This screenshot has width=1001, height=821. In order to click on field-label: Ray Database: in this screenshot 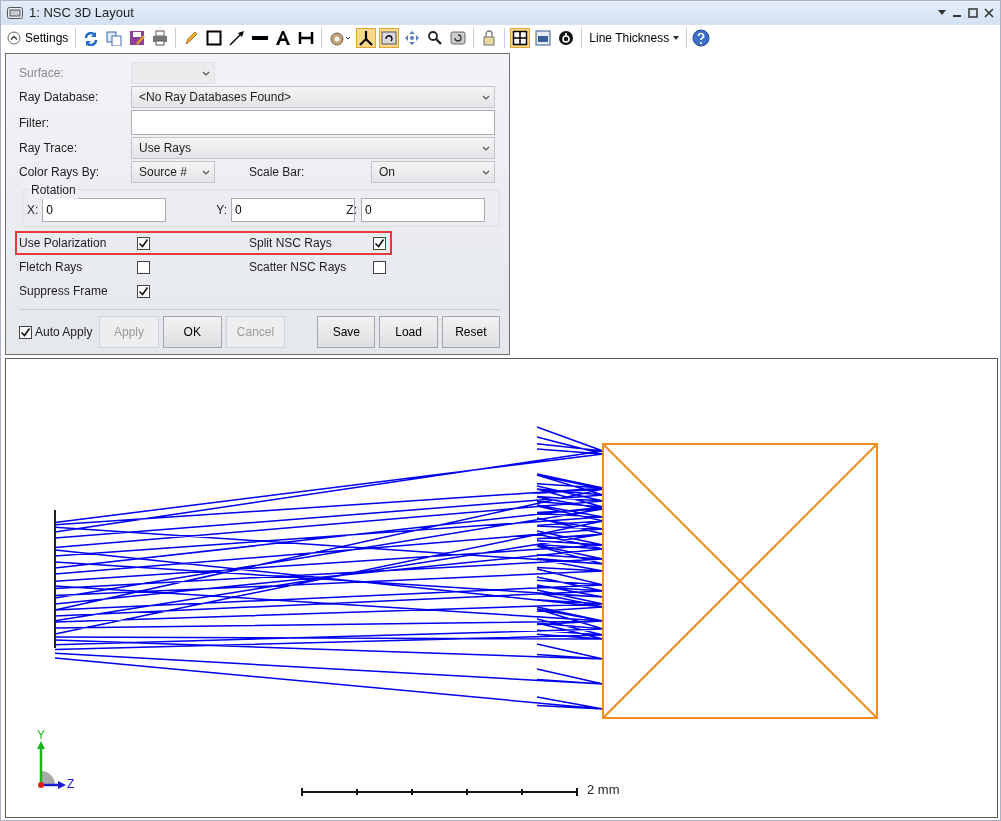, I will do `click(59, 97)`.